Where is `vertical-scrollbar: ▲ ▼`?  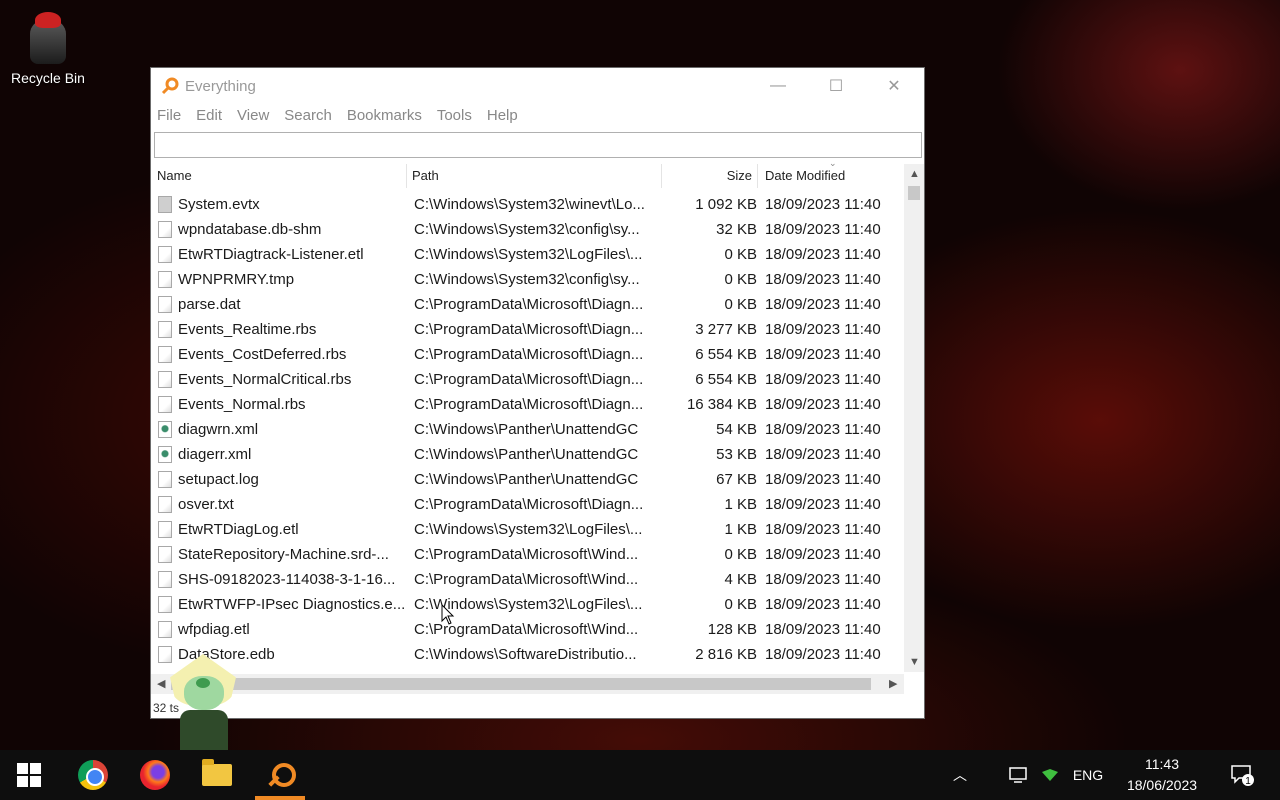 vertical-scrollbar: ▲ ▼ is located at coordinates (914, 418).